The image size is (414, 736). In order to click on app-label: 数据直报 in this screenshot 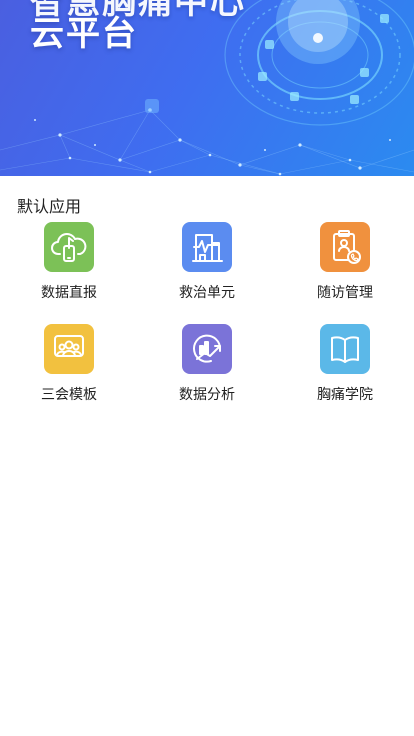, I will do `click(69, 293)`.